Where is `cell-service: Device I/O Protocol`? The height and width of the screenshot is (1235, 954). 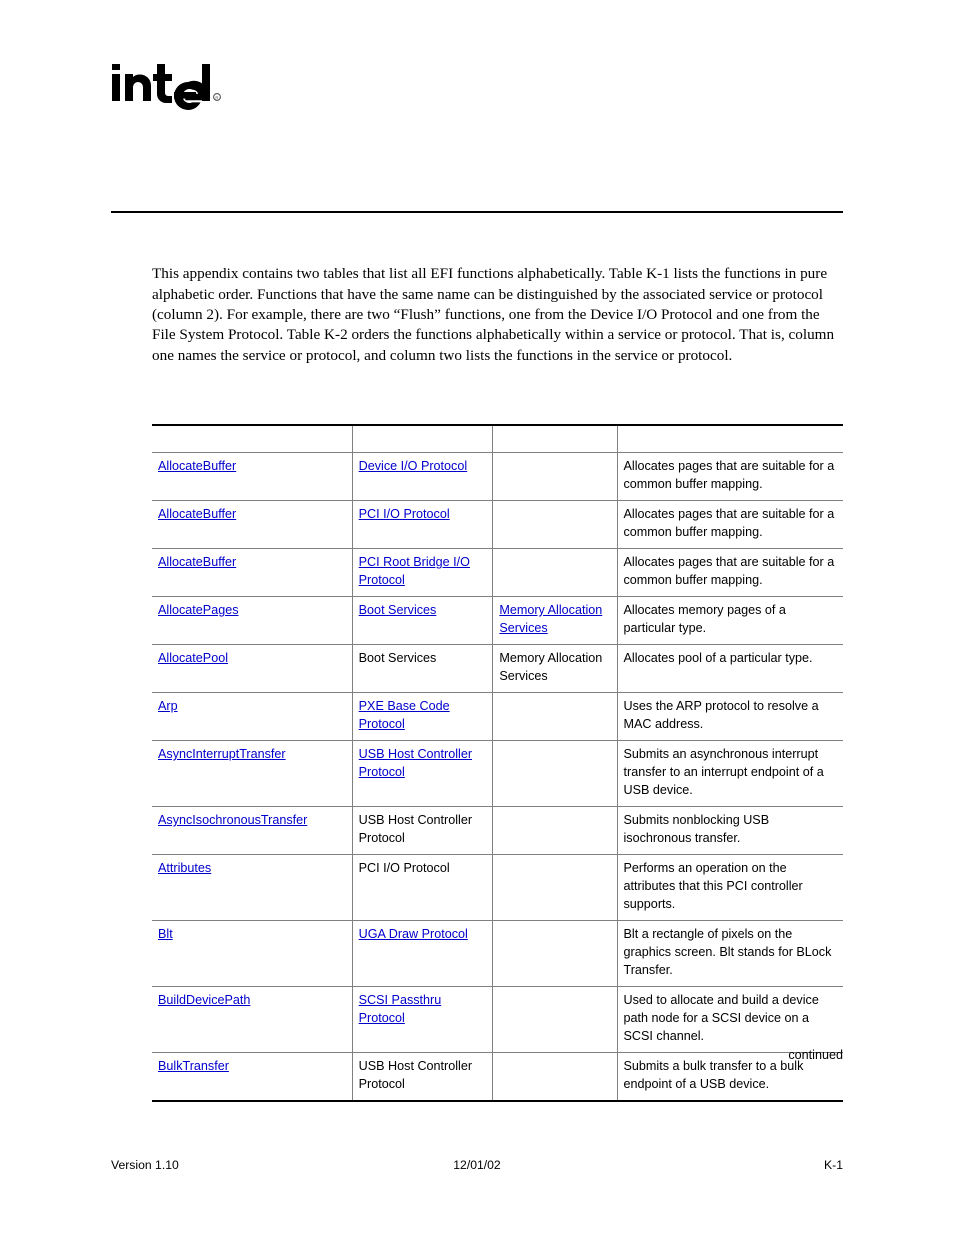 cell-service: Device I/O Protocol is located at coordinates (423, 476).